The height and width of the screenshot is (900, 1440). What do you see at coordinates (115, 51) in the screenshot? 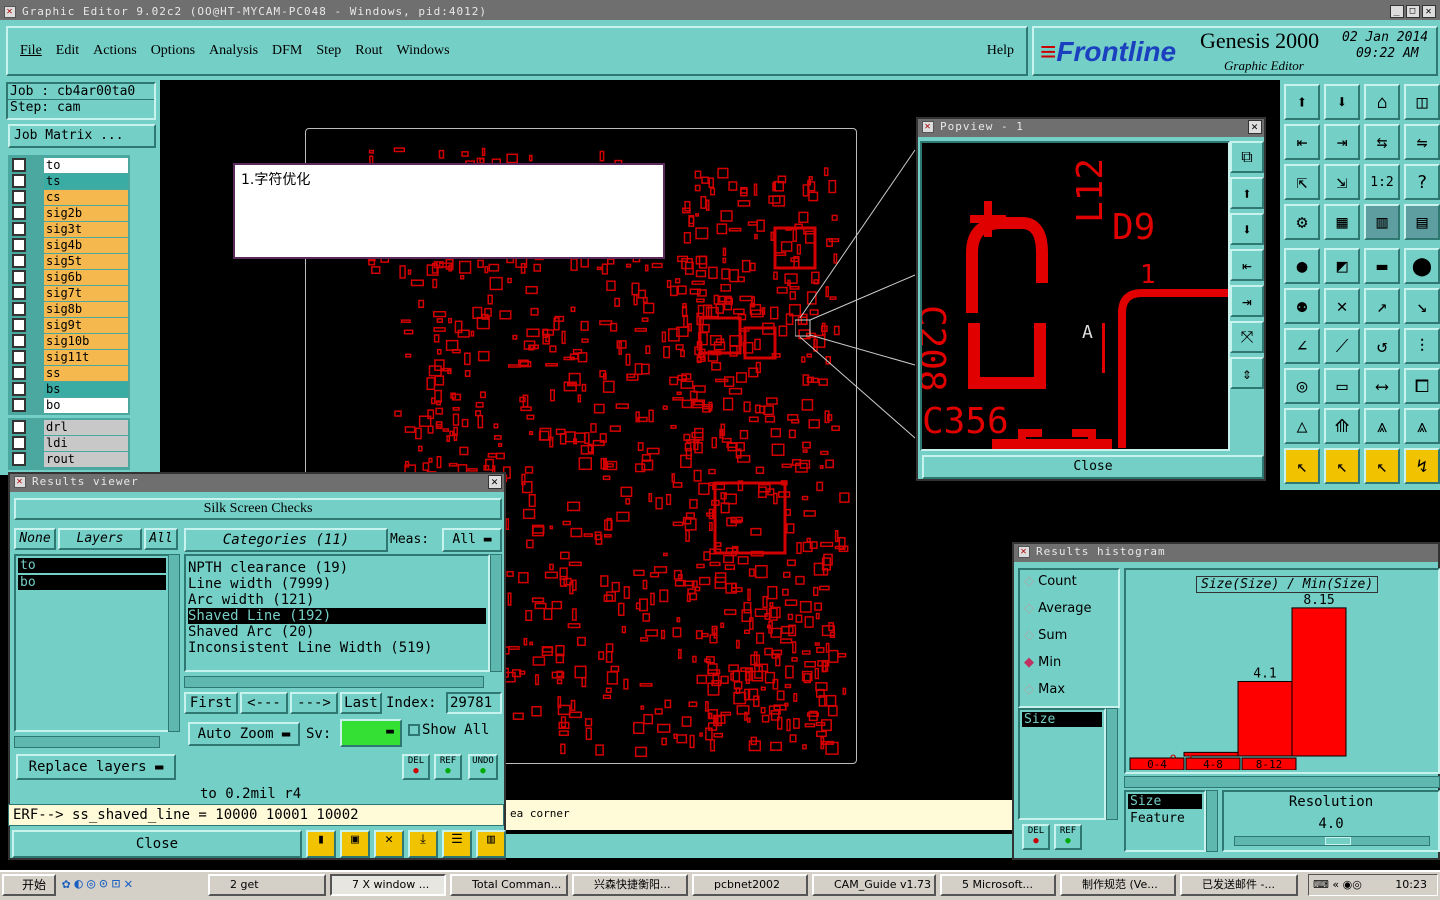
I see `menu-actions: Actions` at bounding box center [115, 51].